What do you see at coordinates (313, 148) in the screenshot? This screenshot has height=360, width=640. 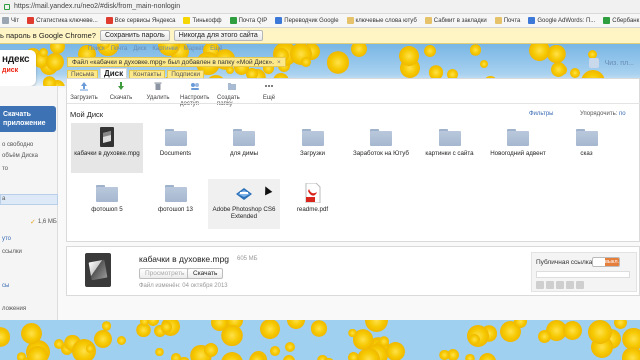 I see `file-item: Загрузки` at bounding box center [313, 148].